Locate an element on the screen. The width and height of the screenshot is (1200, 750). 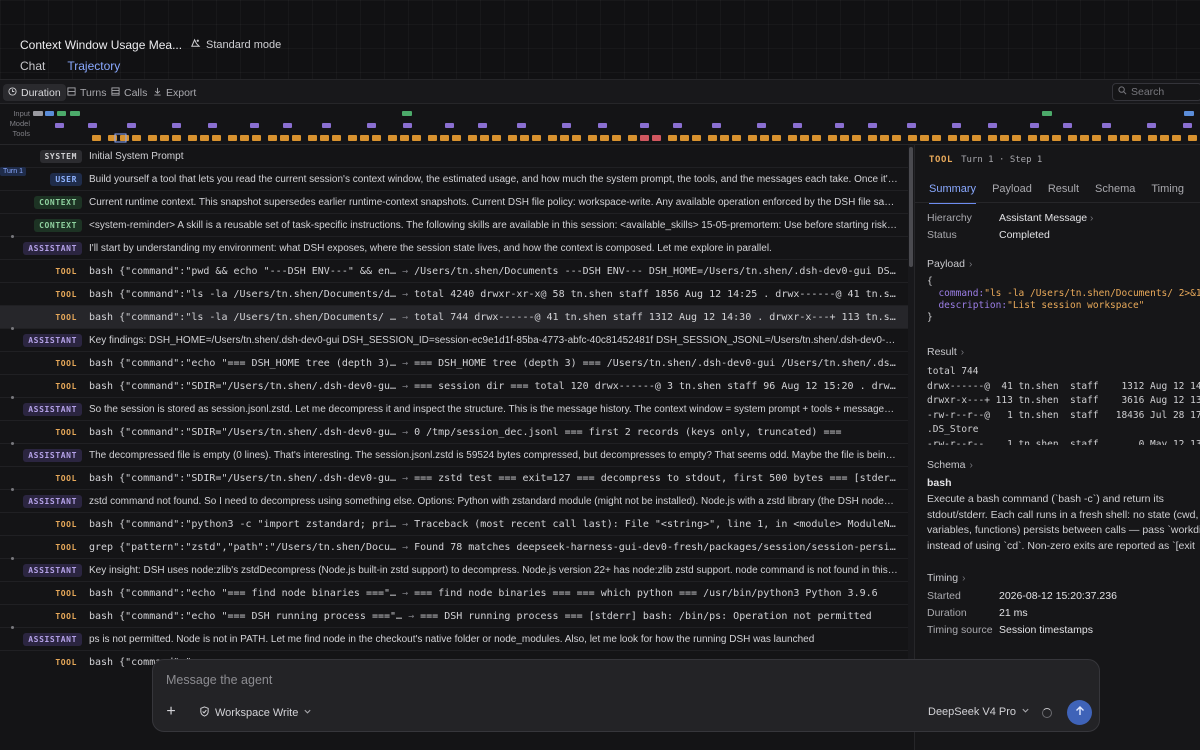
turns-button: Turns is located at coordinates (86, 92).